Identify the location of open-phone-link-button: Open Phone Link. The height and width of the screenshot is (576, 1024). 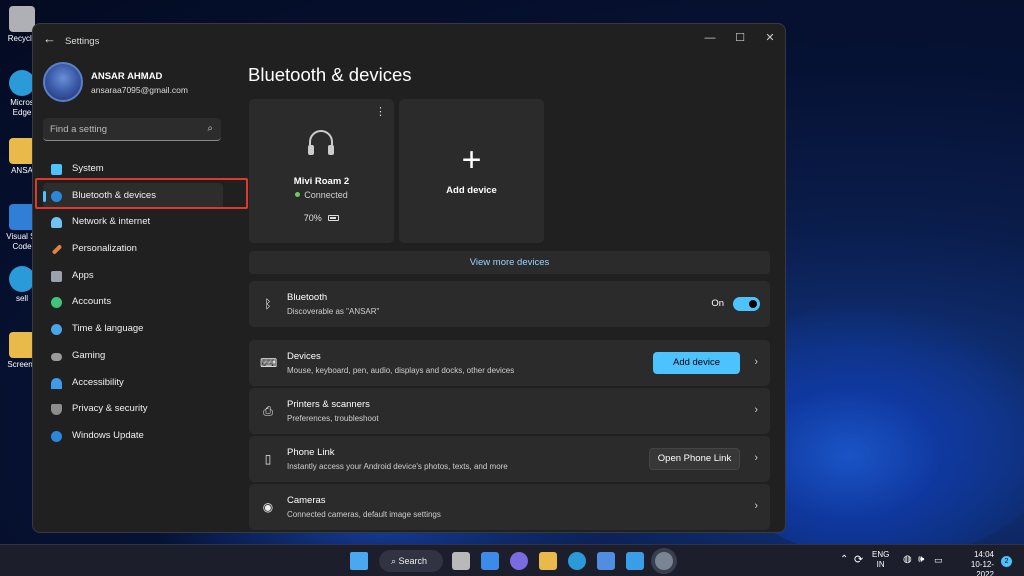
(694, 459).